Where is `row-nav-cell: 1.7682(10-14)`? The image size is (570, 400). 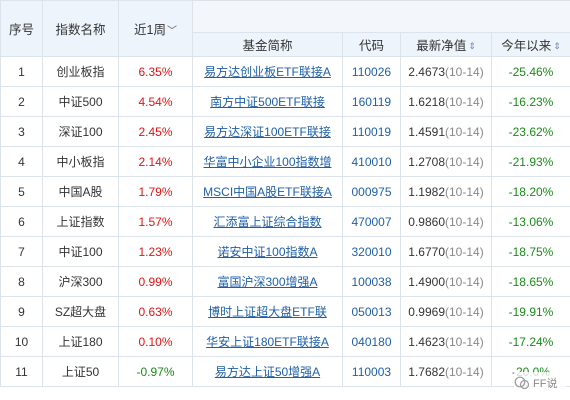
row-nav-cell: 1.7682(10-14) is located at coordinates (446, 371).